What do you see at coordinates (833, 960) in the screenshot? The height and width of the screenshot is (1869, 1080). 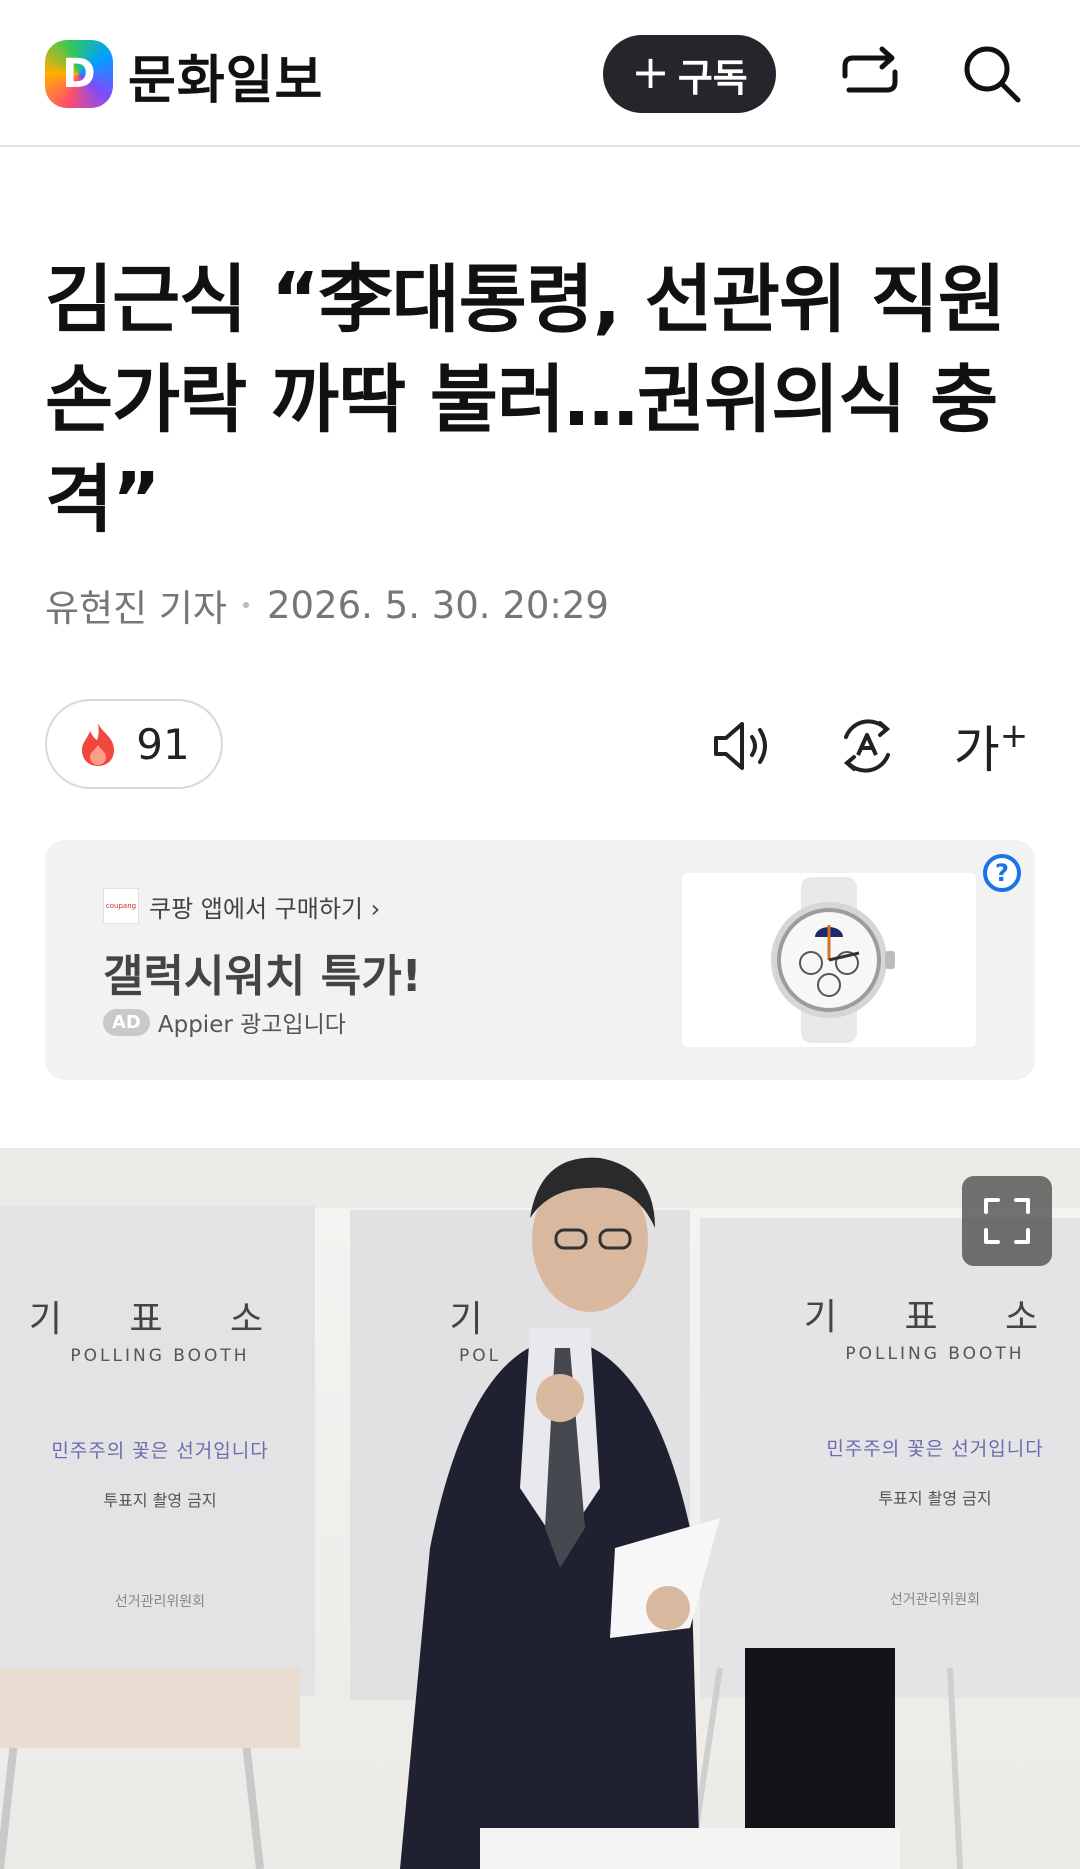 I see `smartwatch-icon` at bounding box center [833, 960].